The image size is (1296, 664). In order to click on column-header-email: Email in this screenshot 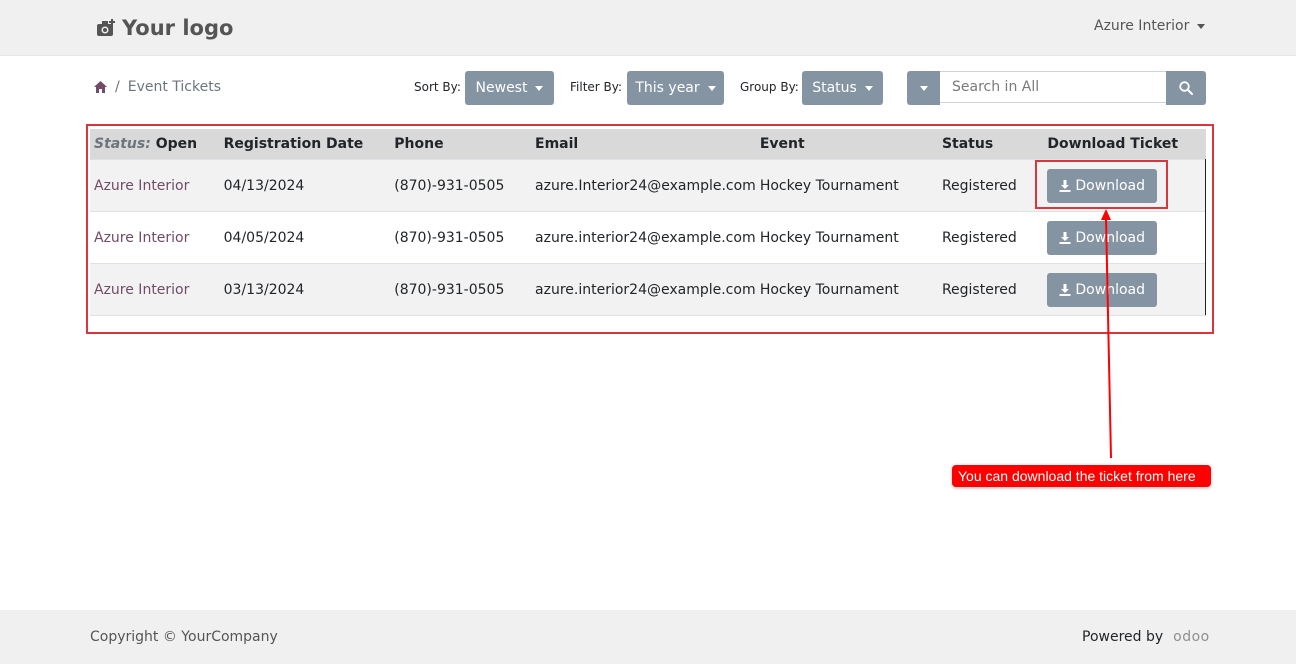, I will do `click(643, 144)`.